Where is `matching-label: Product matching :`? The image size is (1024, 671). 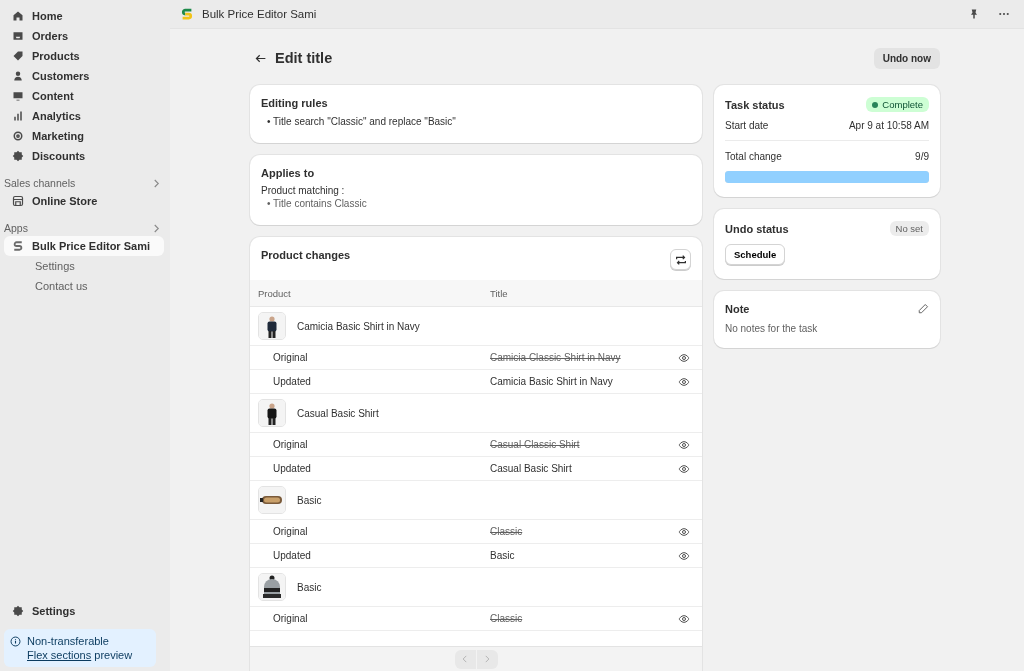
matching-label: Product matching : is located at coordinates (303, 190).